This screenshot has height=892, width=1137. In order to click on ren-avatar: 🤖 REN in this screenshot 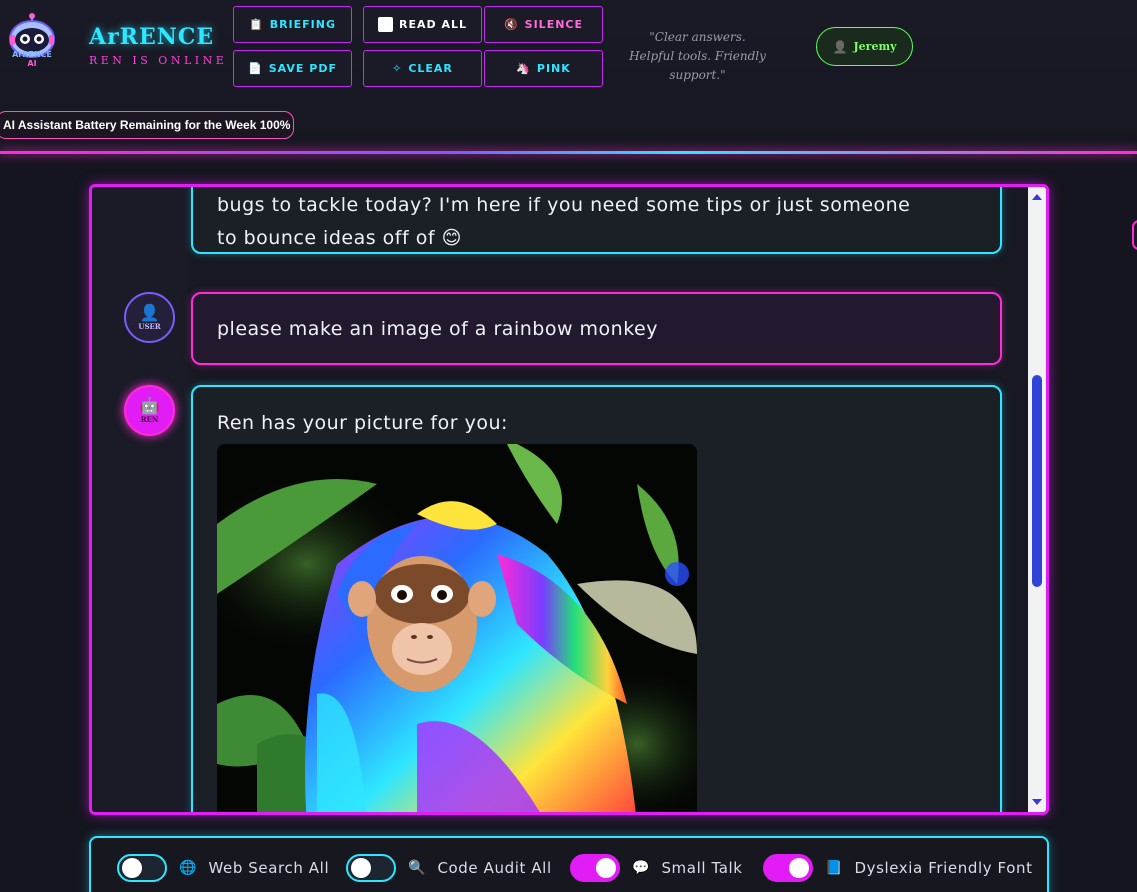, I will do `click(149, 410)`.